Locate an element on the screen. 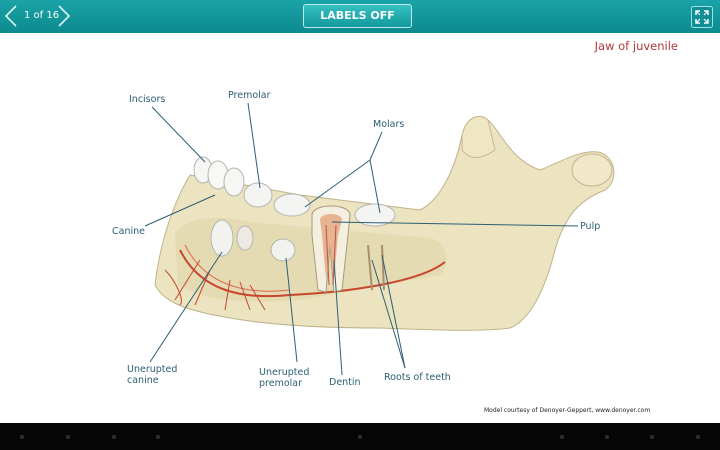  label-dentin: Dentin is located at coordinates (345, 382).